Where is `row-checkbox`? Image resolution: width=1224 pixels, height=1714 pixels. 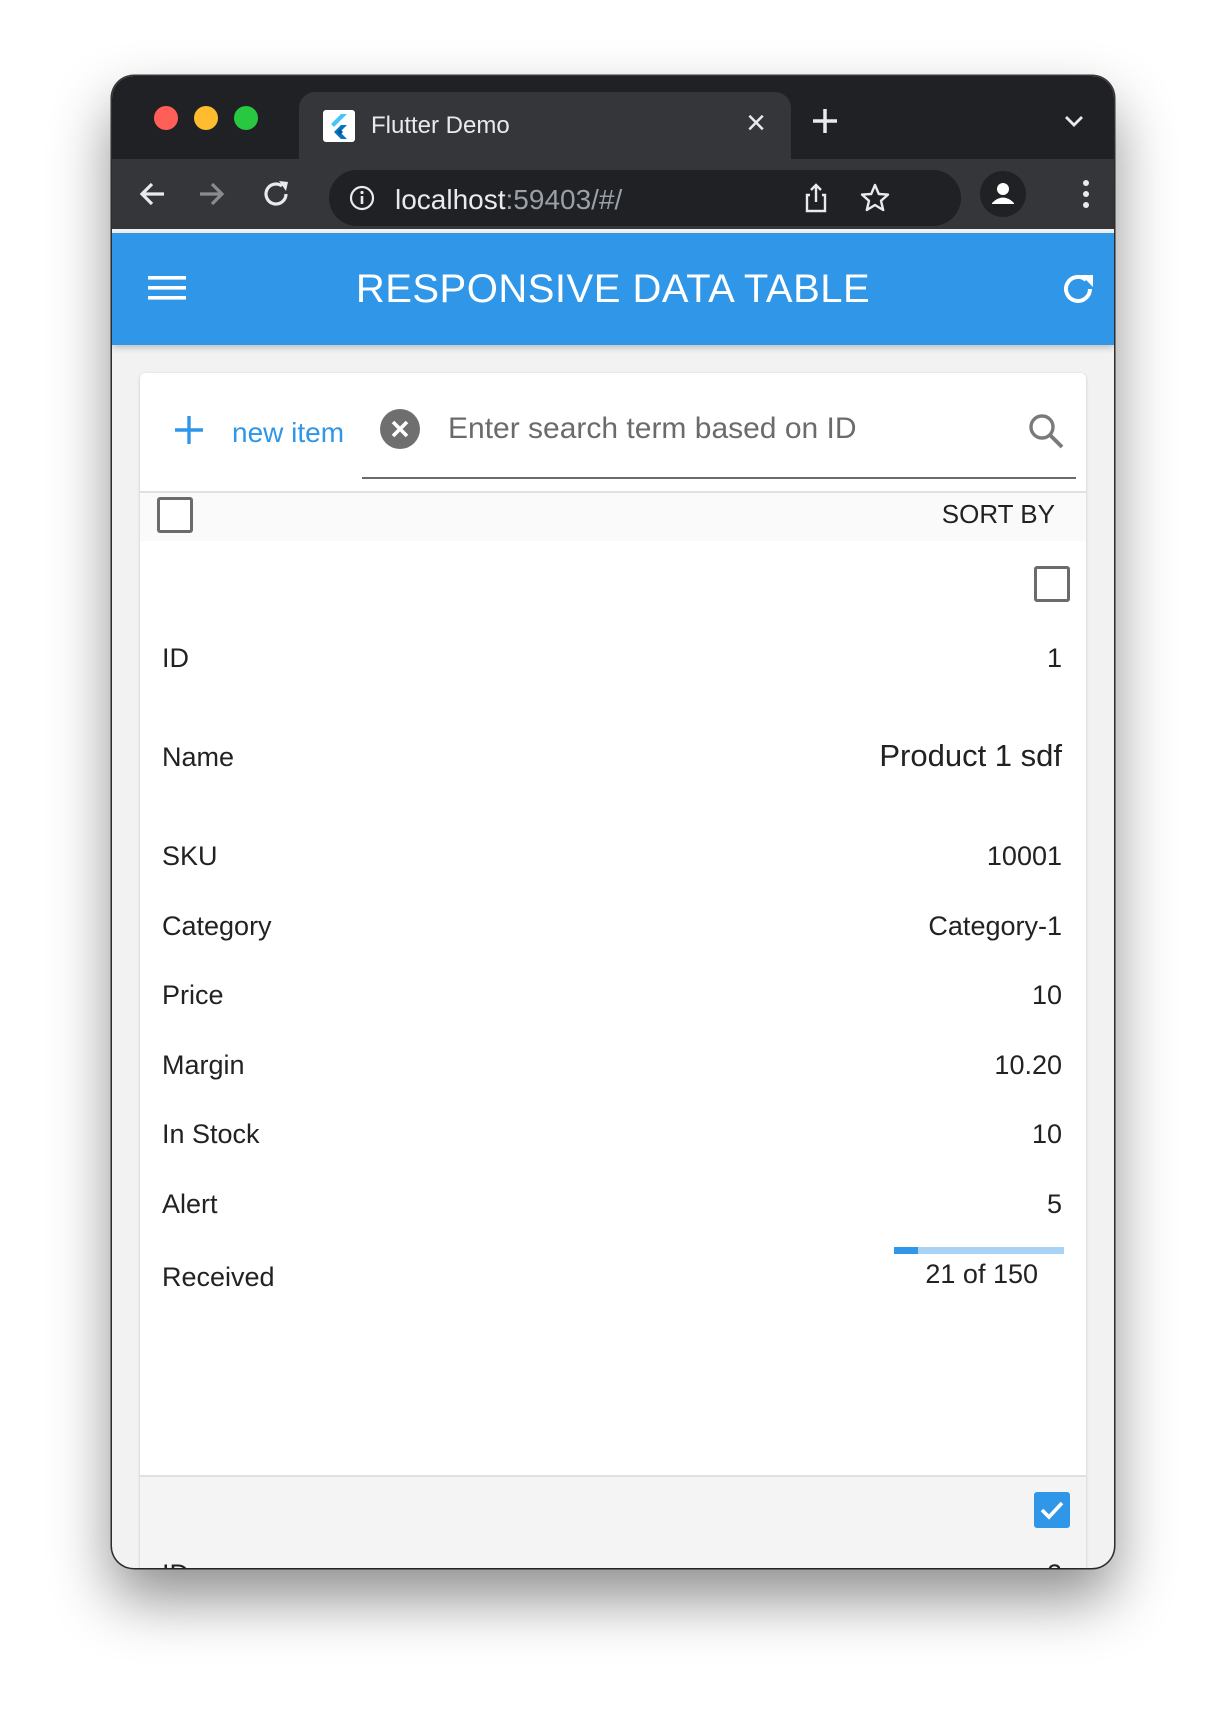 row-checkbox is located at coordinates (1052, 584).